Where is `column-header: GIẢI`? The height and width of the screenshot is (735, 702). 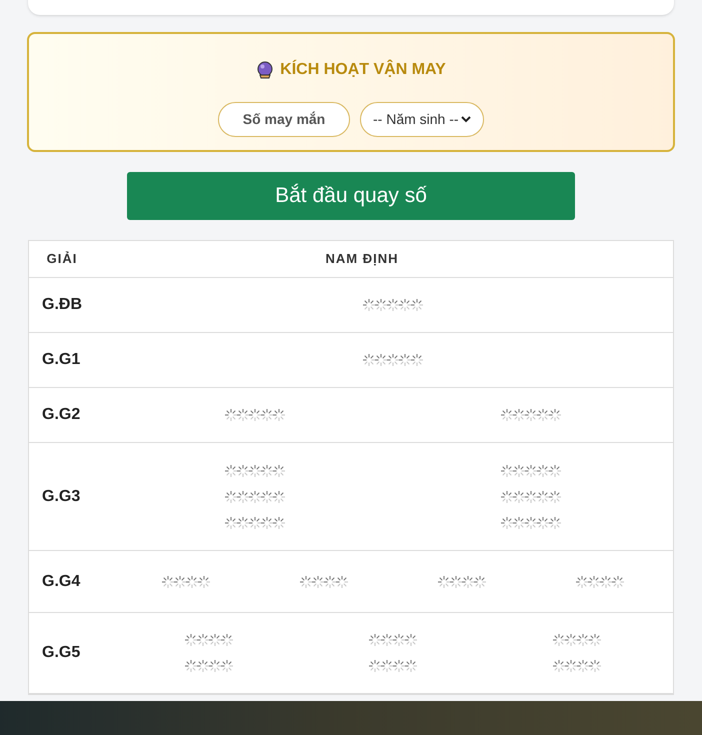
column-header: GIẢI is located at coordinates (62, 259).